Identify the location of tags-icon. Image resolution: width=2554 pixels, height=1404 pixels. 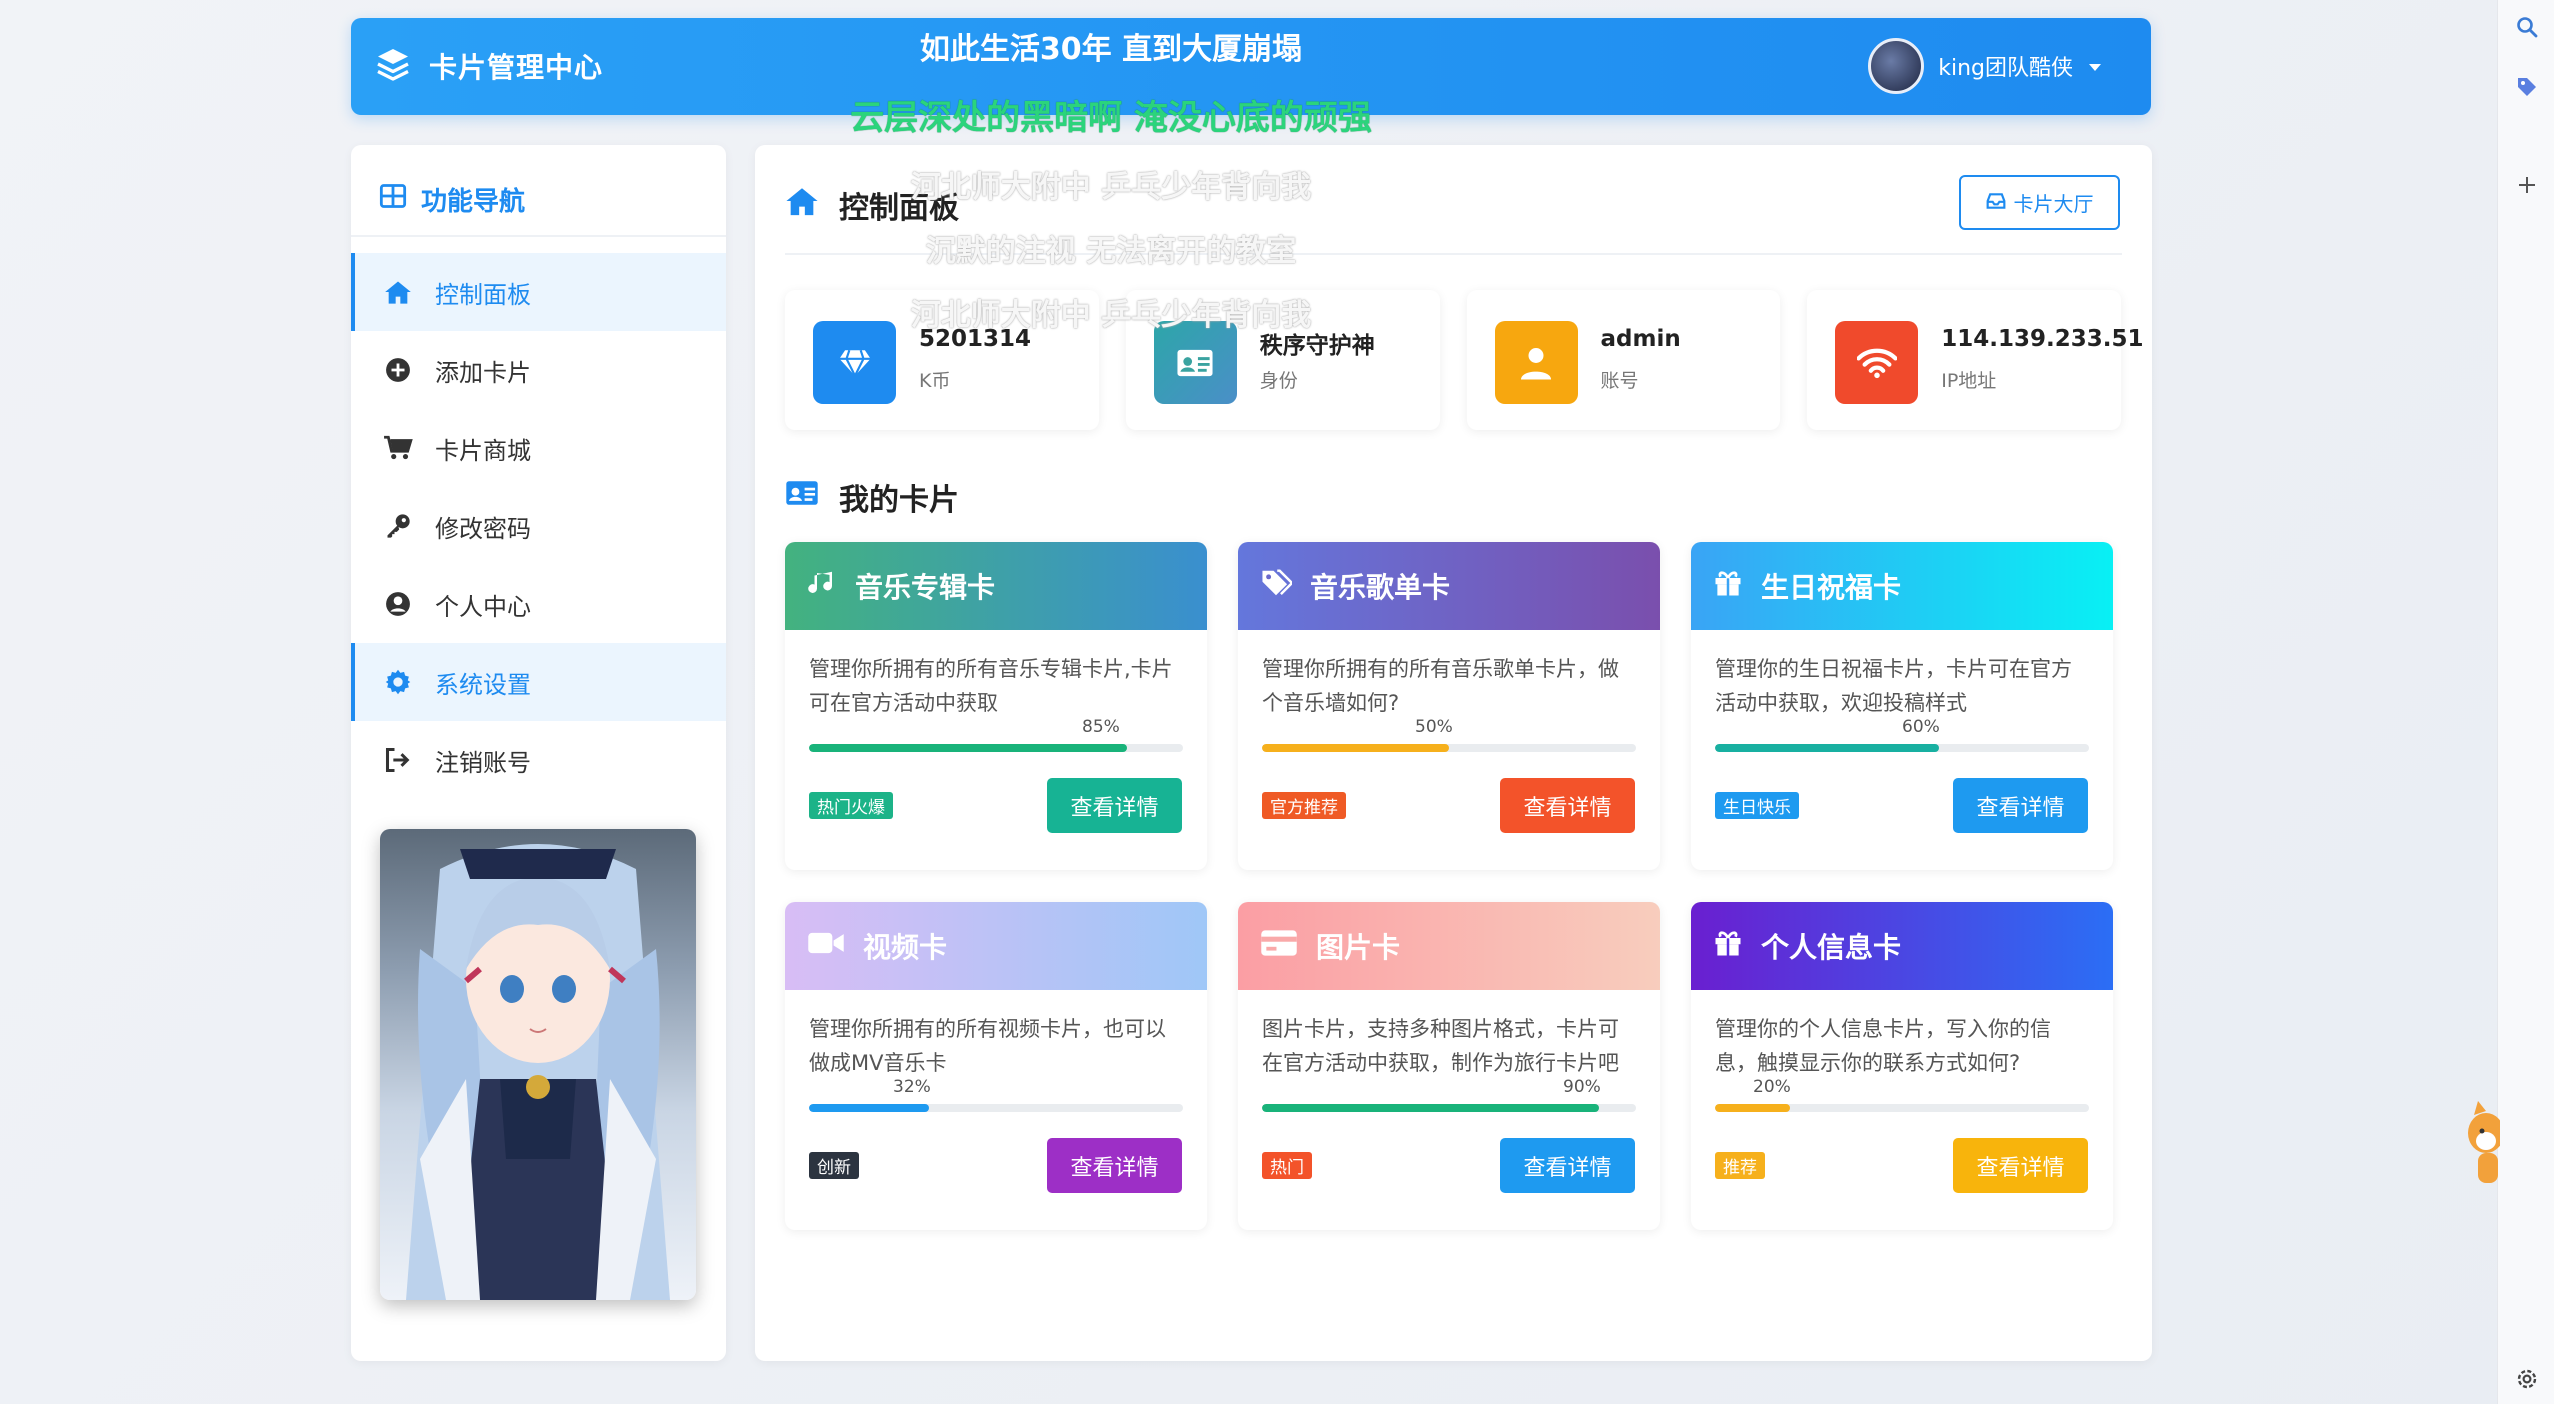
(1277, 586).